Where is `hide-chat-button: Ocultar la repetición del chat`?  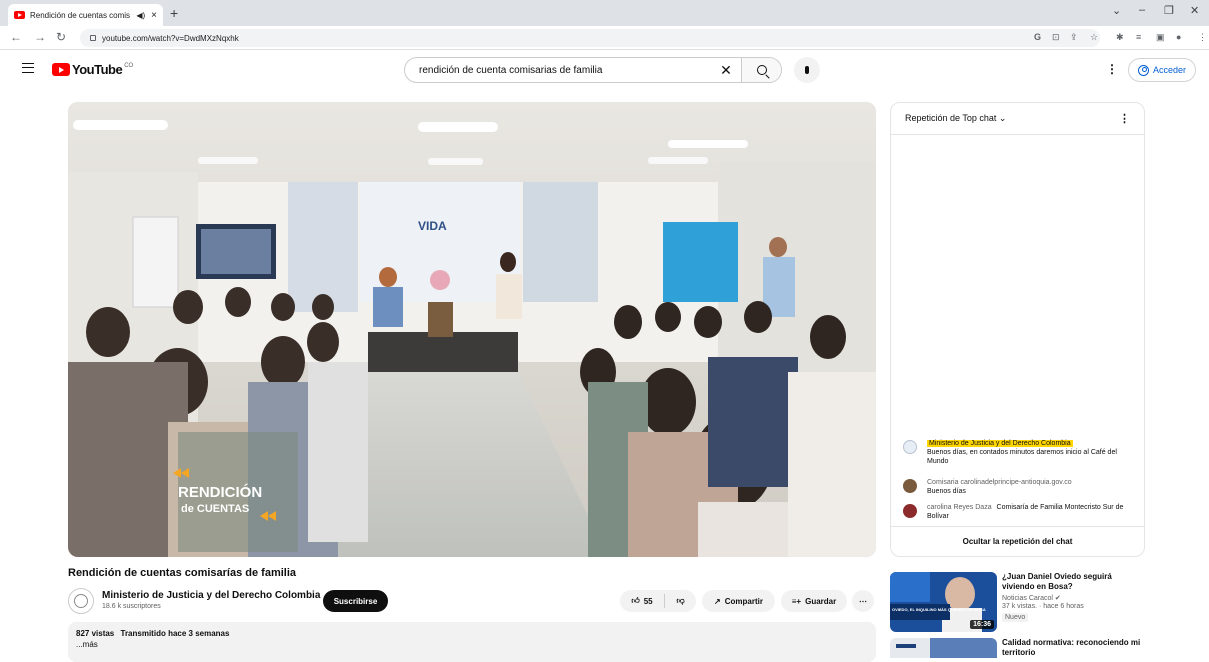 hide-chat-button: Ocultar la repetición del chat is located at coordinates (1017, 541).